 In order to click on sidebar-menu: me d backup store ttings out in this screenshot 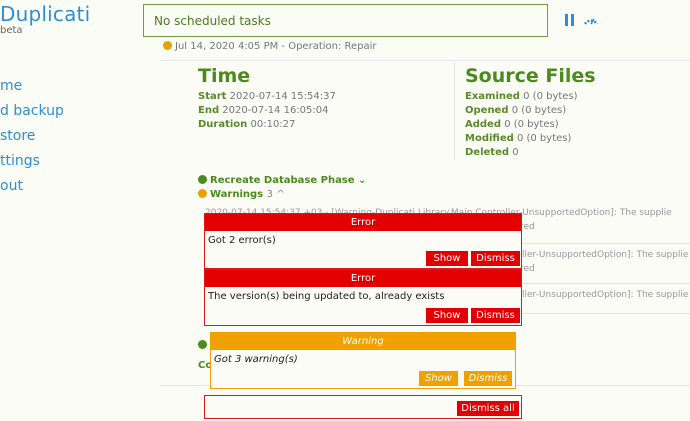, I will do `click(70, 140)`.